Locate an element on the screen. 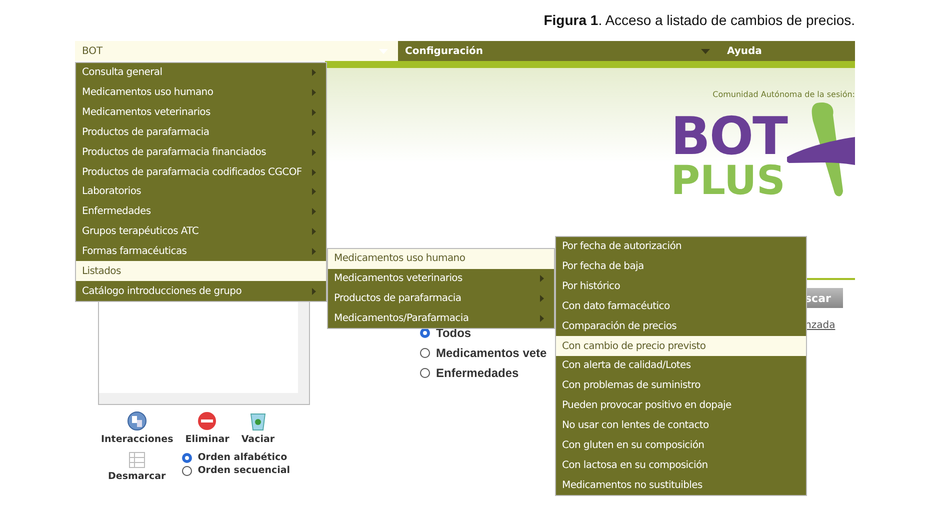  menu-bar-item: BOT is located at coordinates (236, 51).